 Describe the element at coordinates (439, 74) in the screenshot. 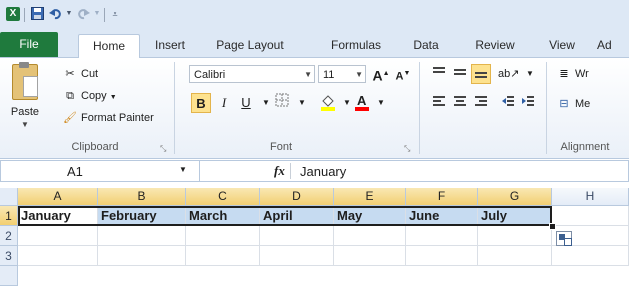

I see `align-top-button` at that location.